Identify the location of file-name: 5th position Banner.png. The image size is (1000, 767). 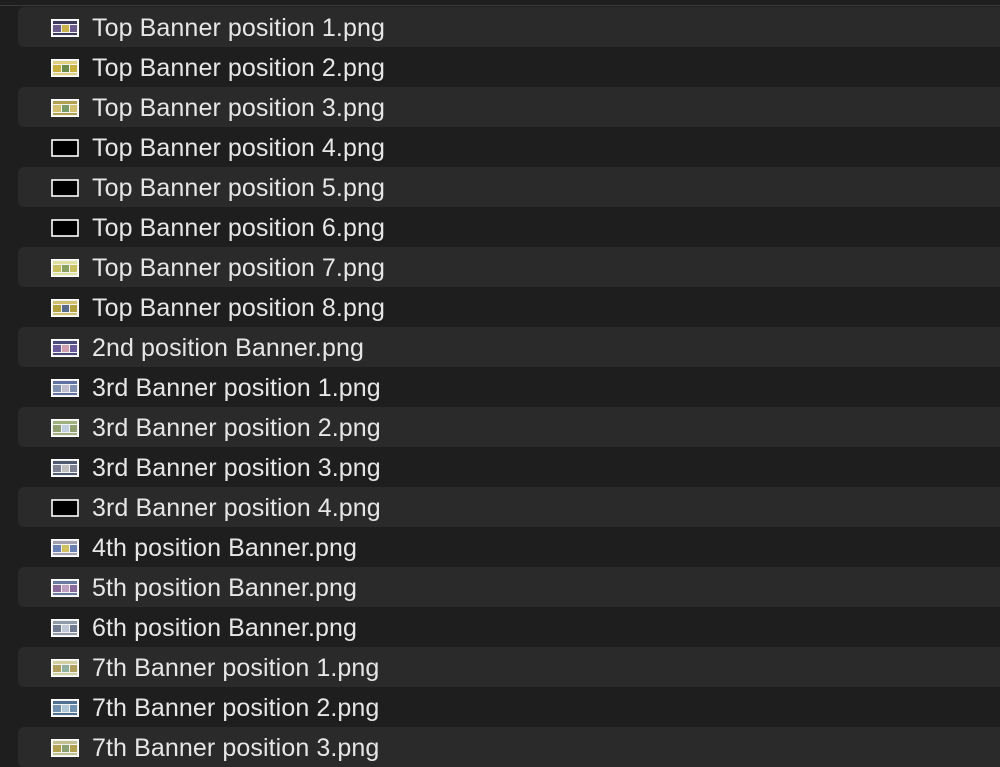
(225, 588).